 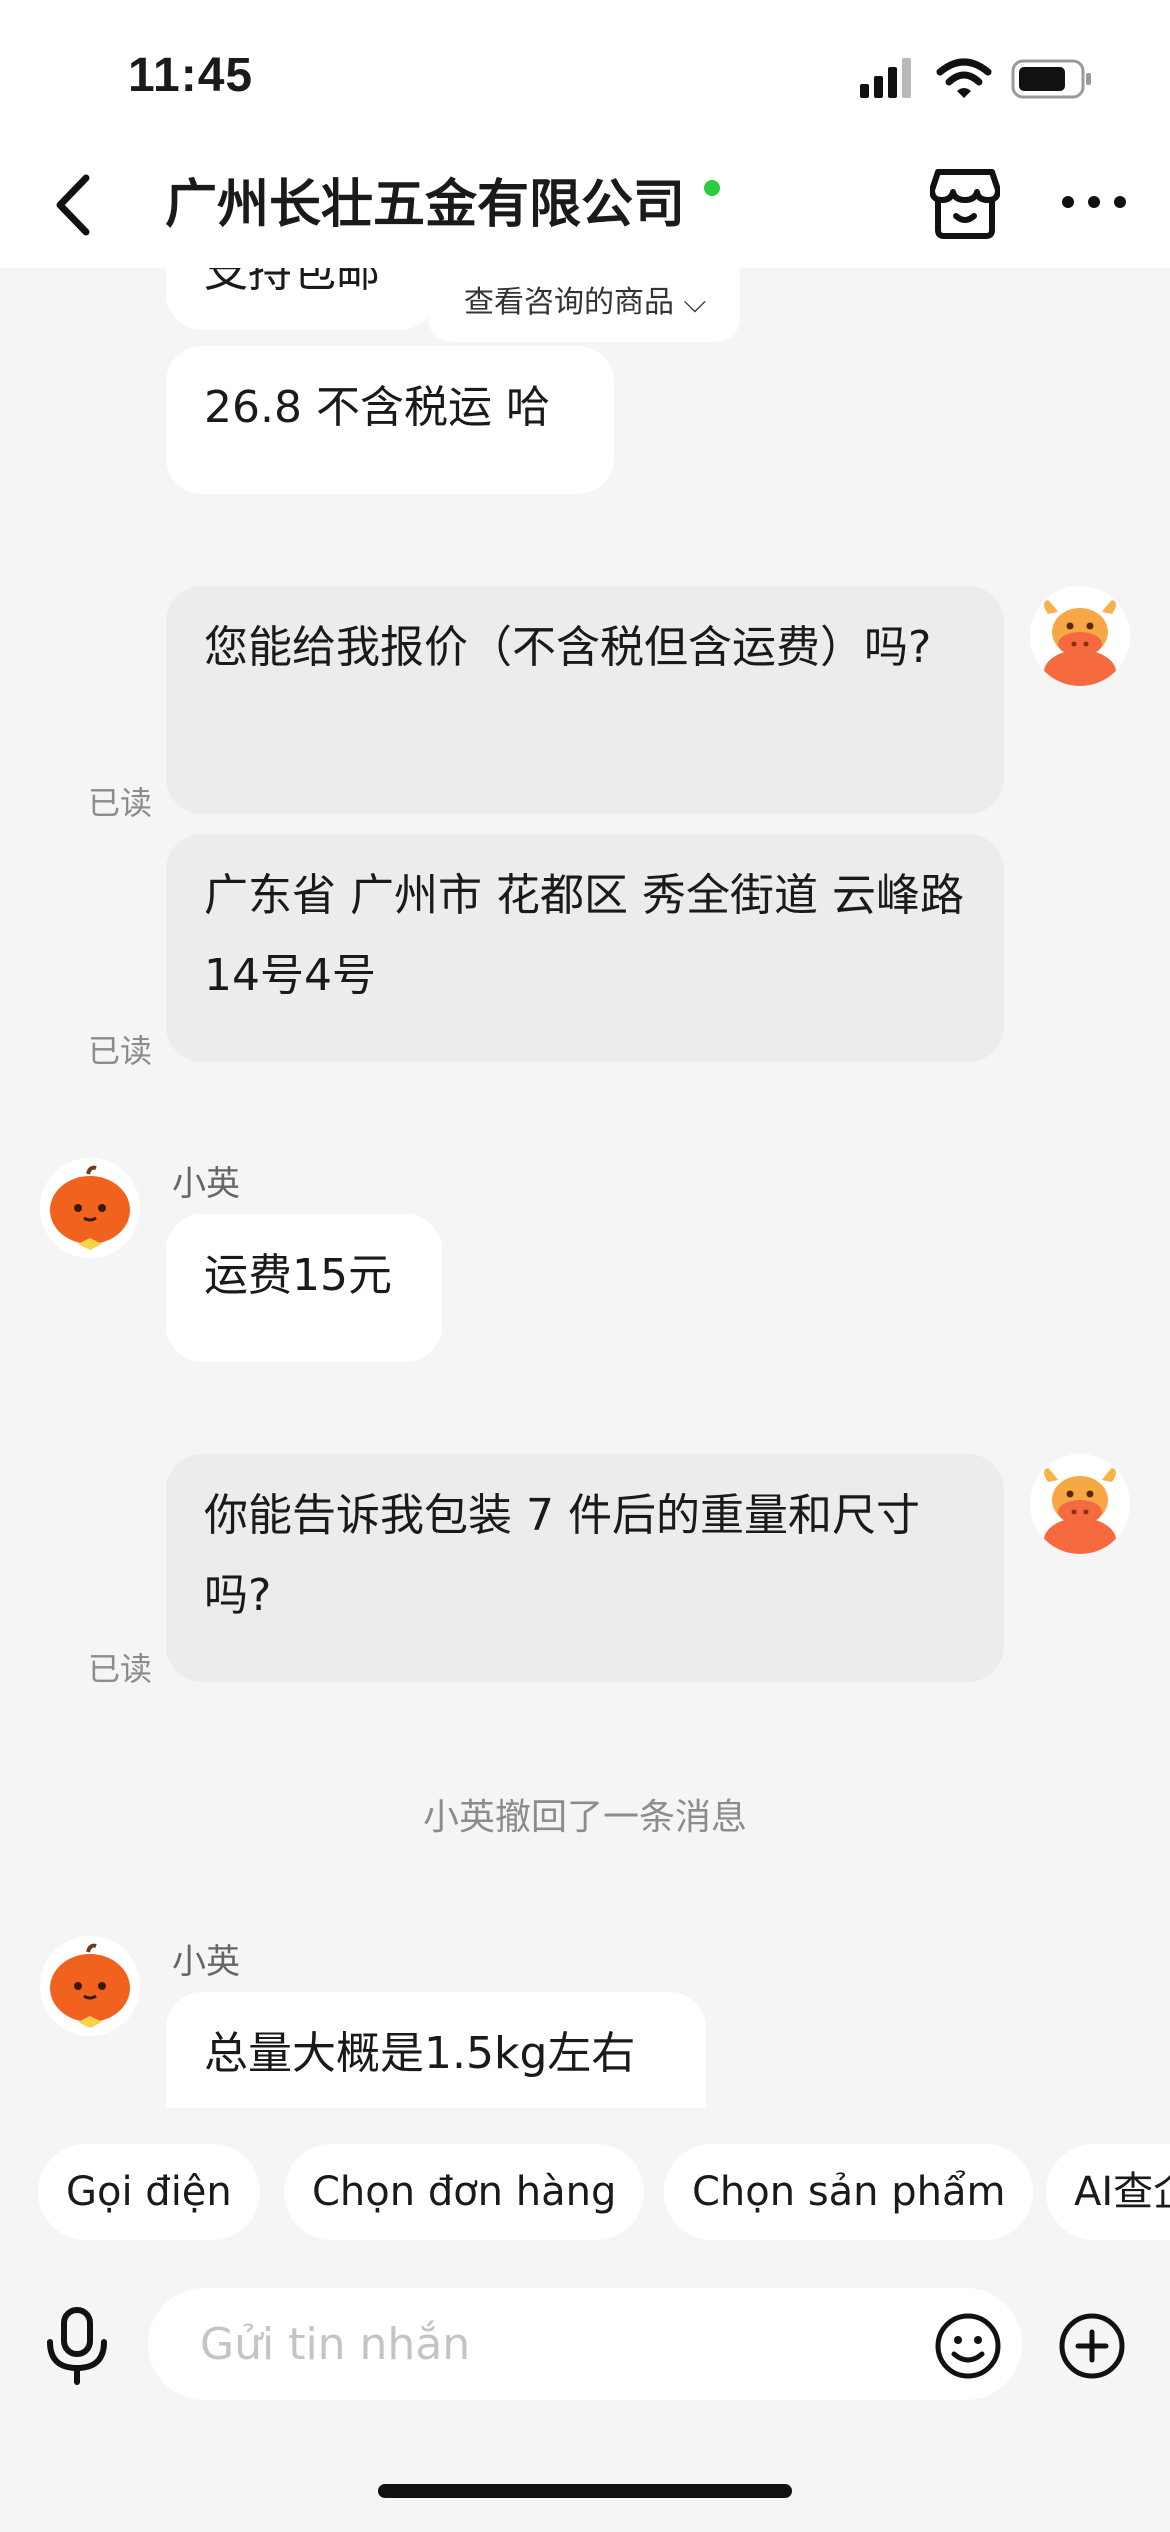 I want to click on message-text: 广东省 广州市 花都区 秀全街道 云峰路14号4号, so click(x=584, y=935).